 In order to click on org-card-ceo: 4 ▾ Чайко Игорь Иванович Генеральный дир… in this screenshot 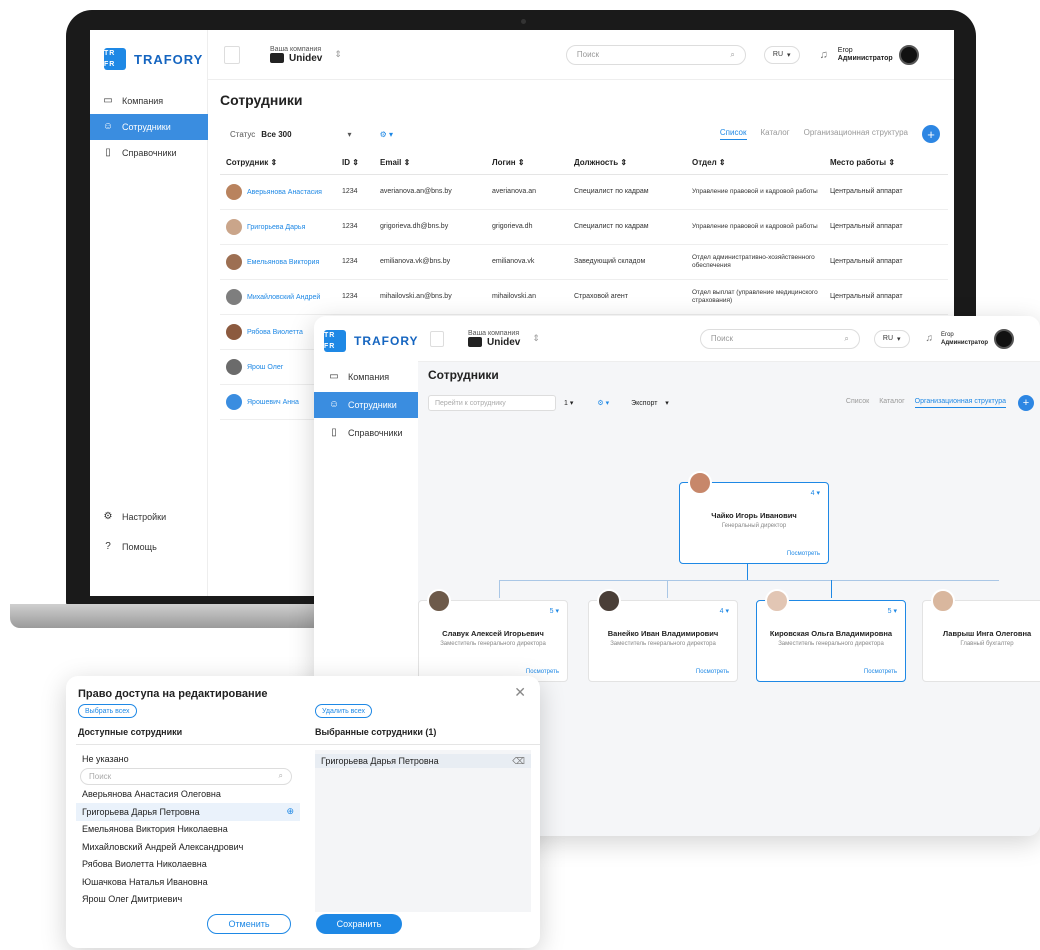, I will do `click(754, 517)`.